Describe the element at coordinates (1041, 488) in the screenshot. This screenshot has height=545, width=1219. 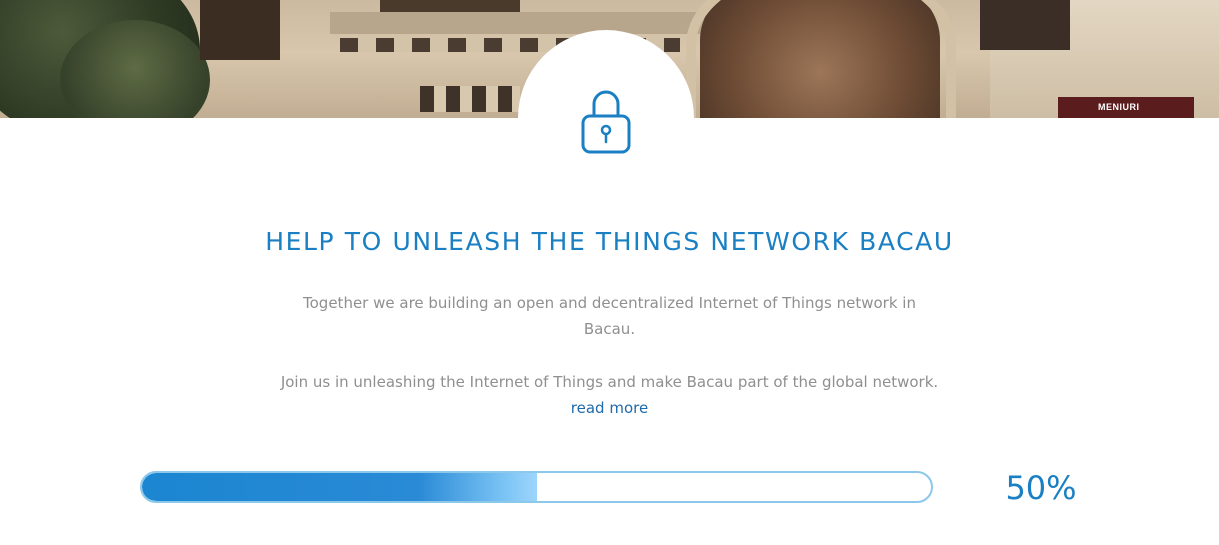
I see `progress-percent: 50%` at that location.